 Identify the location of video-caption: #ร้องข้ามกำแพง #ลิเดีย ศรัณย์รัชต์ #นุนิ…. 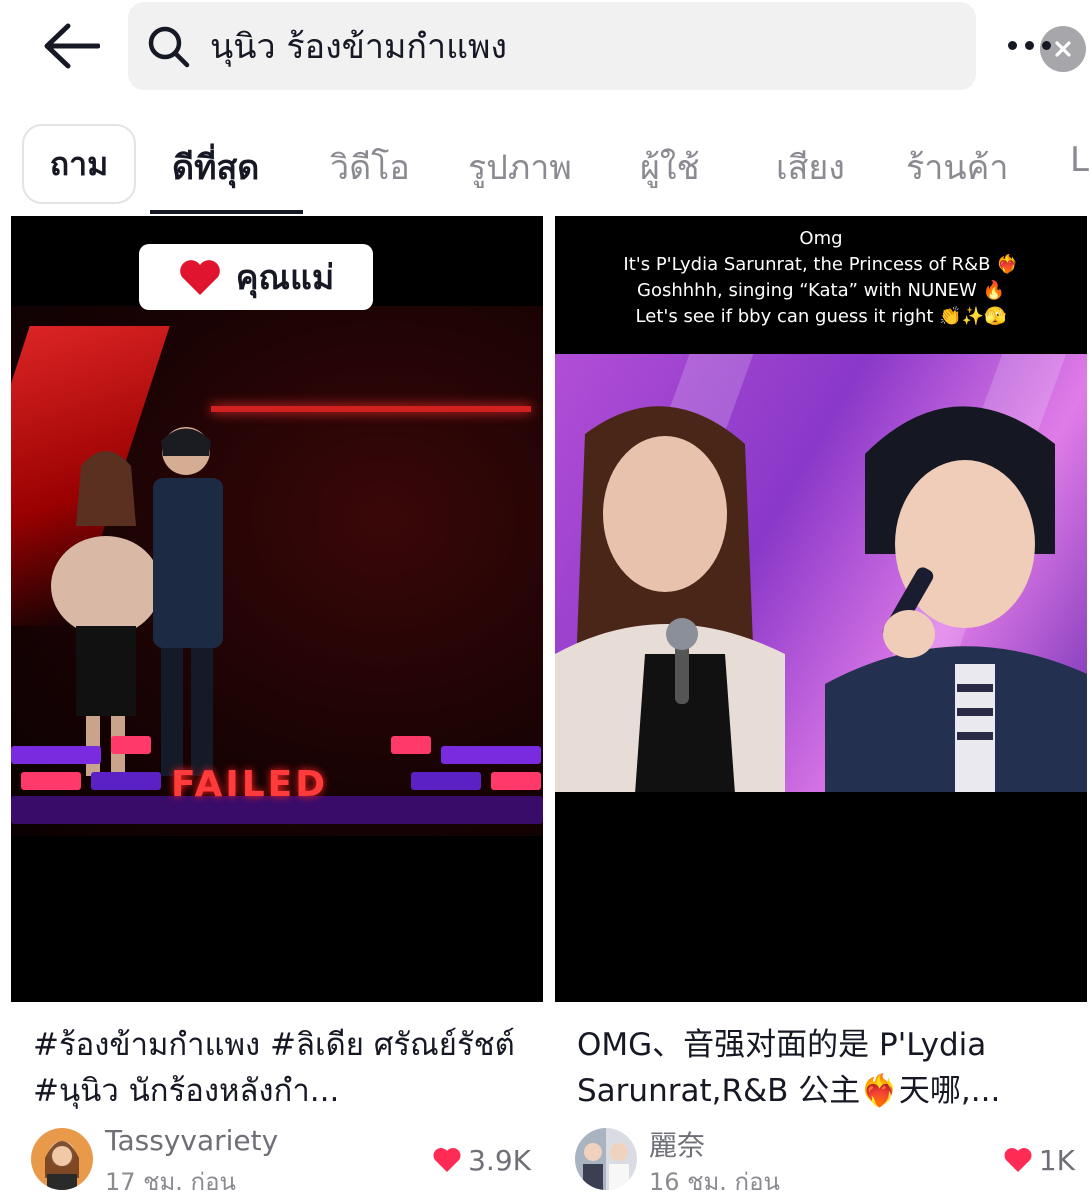
(283, 1068).